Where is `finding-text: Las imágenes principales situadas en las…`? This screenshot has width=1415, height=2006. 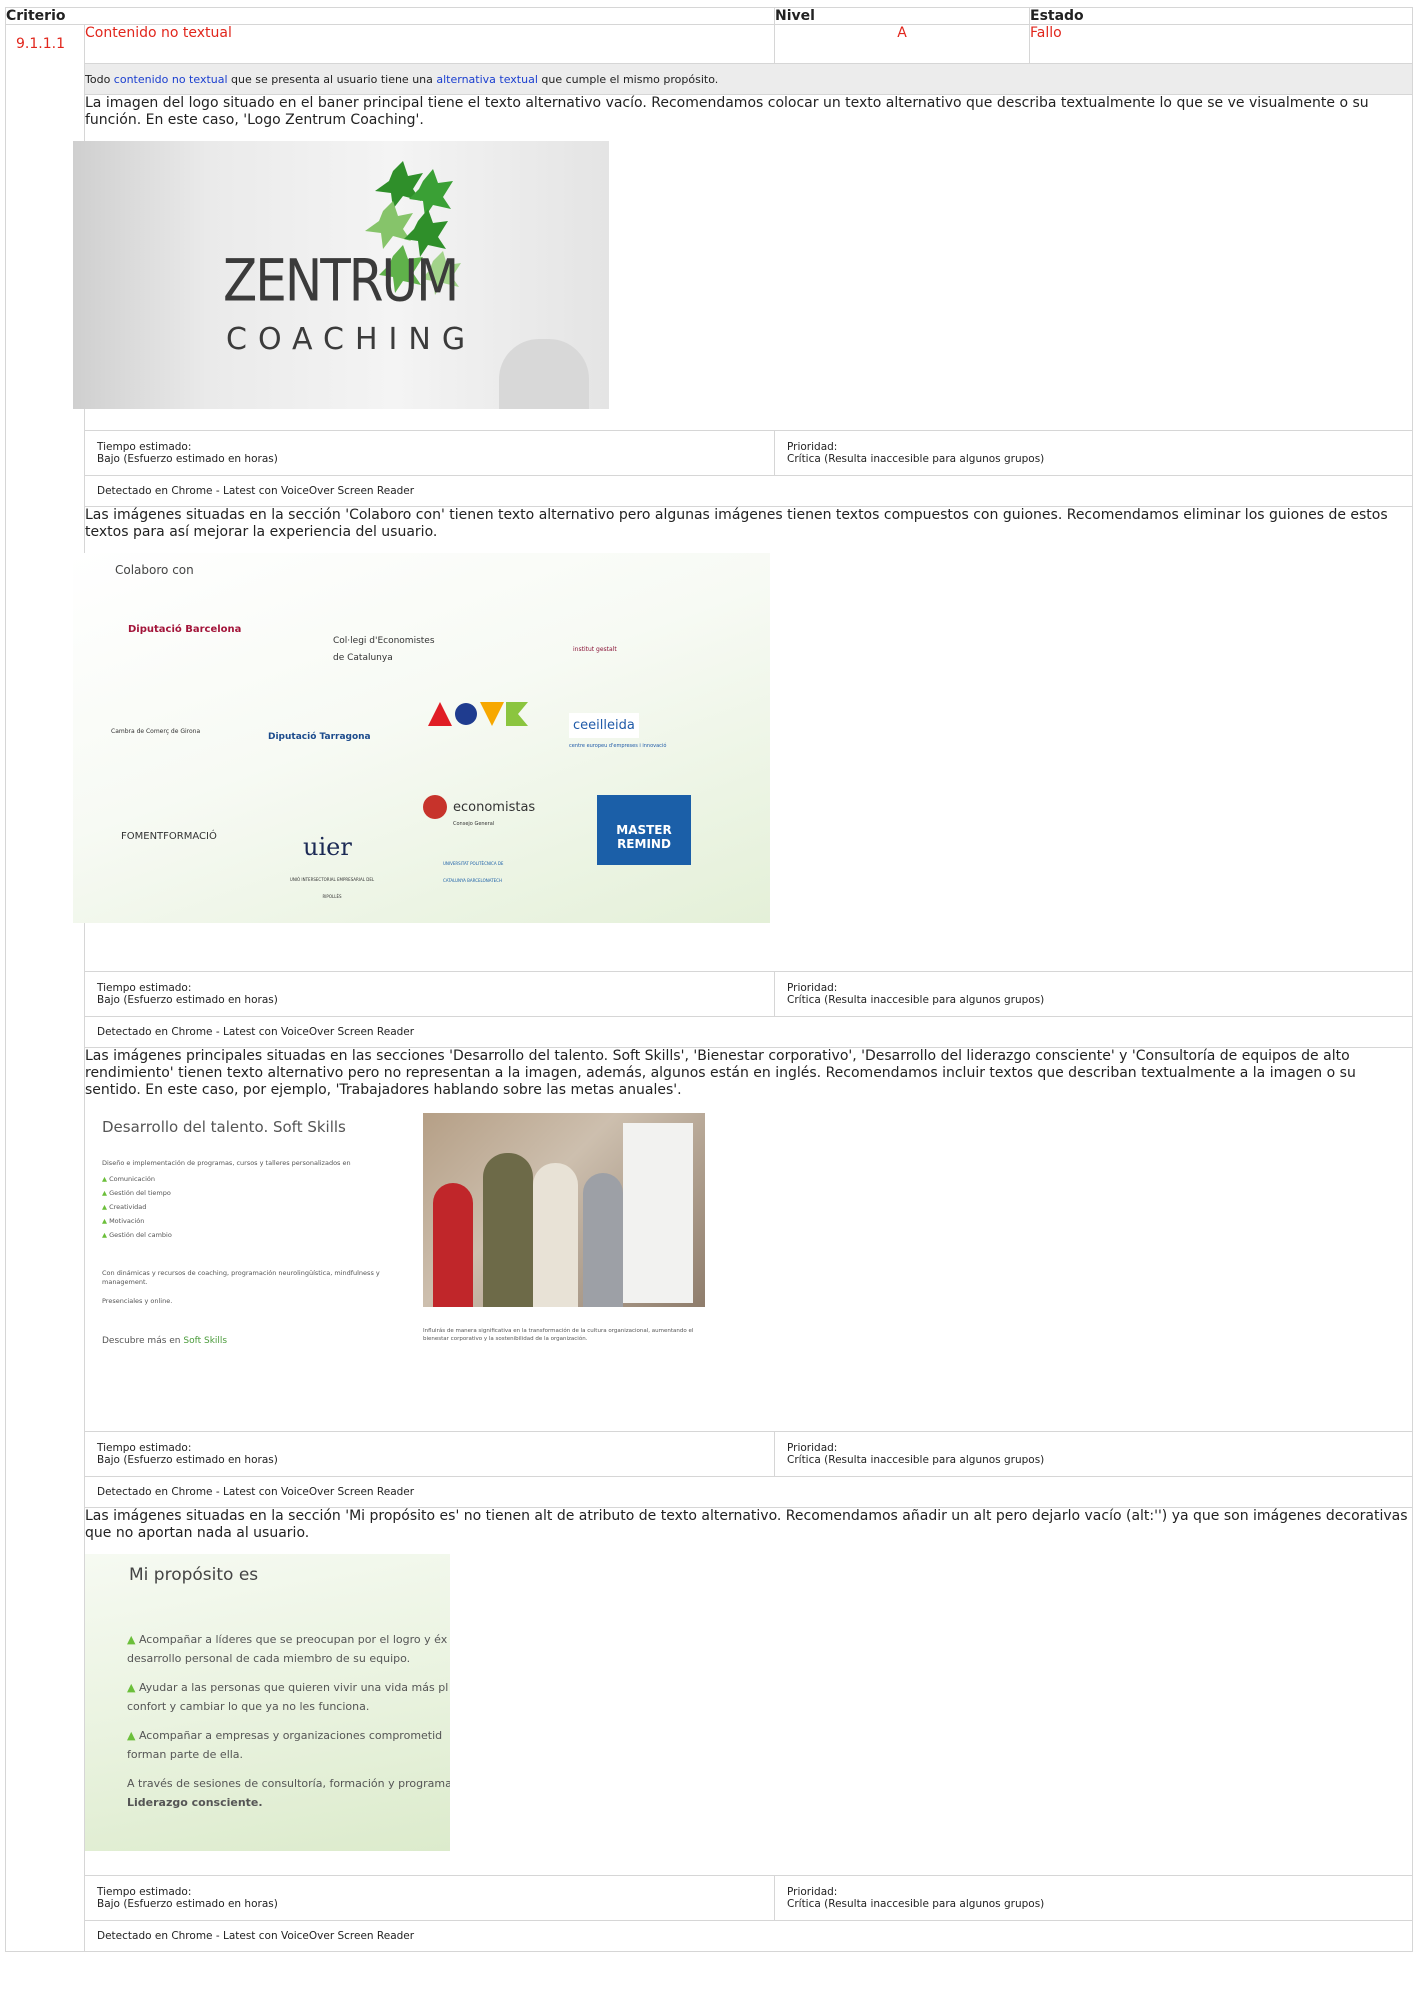 finding-text: Las imágenes principales situadas en las… is located at coordinates (720, 1073).